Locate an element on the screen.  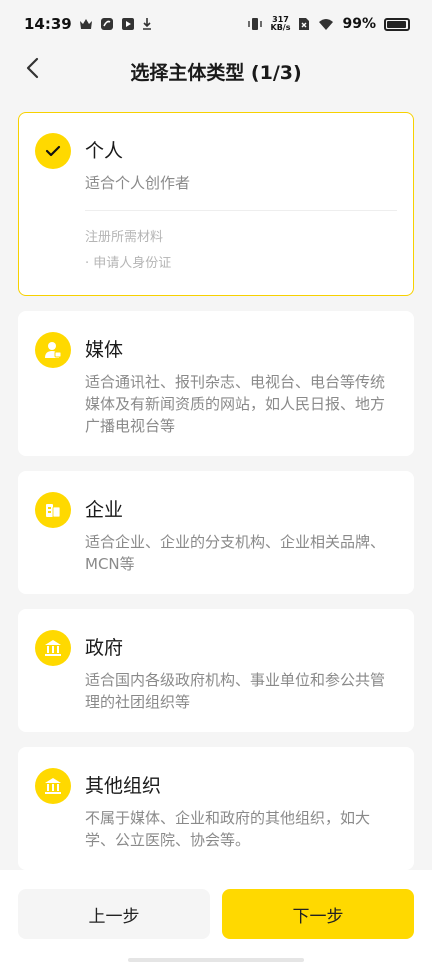
divider is located at coordinates (241, 210).